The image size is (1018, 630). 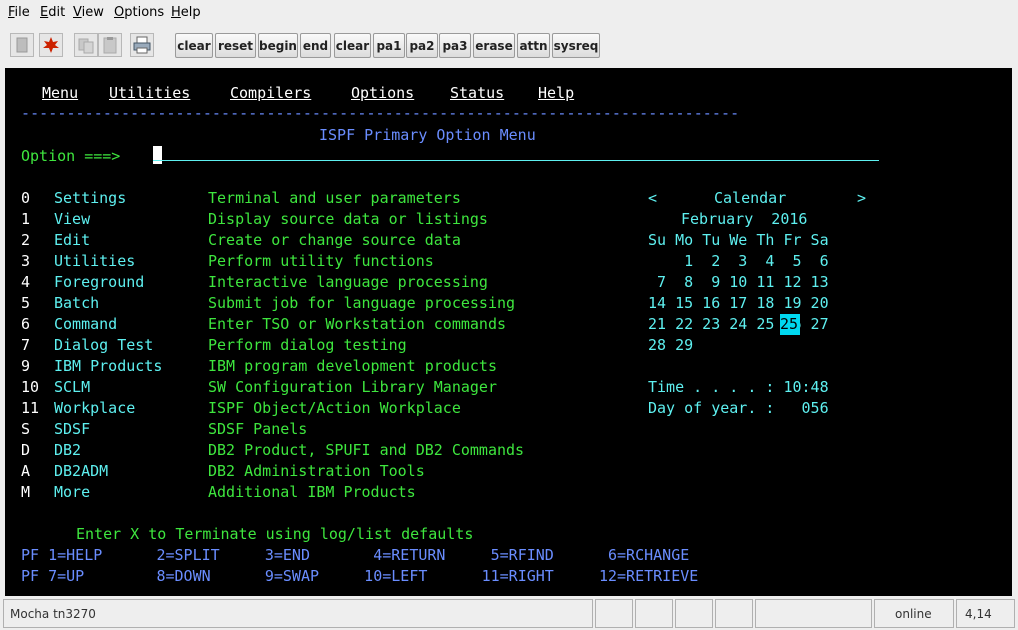 What do you see at coordinates (26, 366) in the screenshot?
I see `option-key: 9` at bounding box center [26, 366].